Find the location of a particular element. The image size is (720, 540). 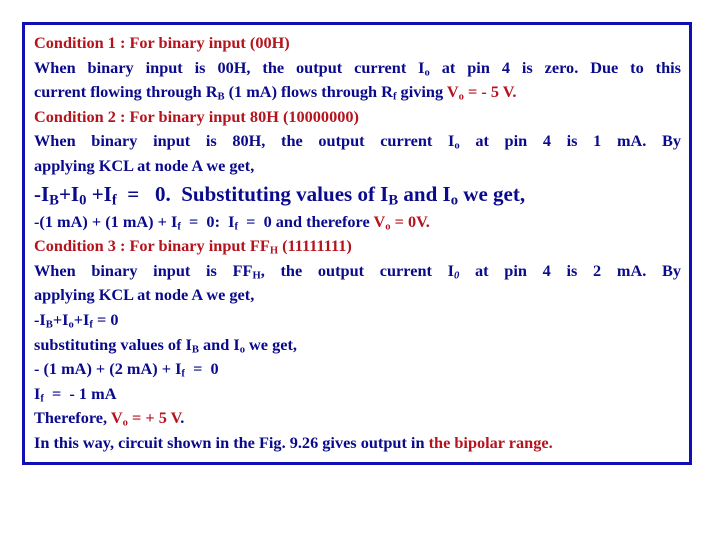

text: (1 mA) flows through R is located at coordinates (308, 92).